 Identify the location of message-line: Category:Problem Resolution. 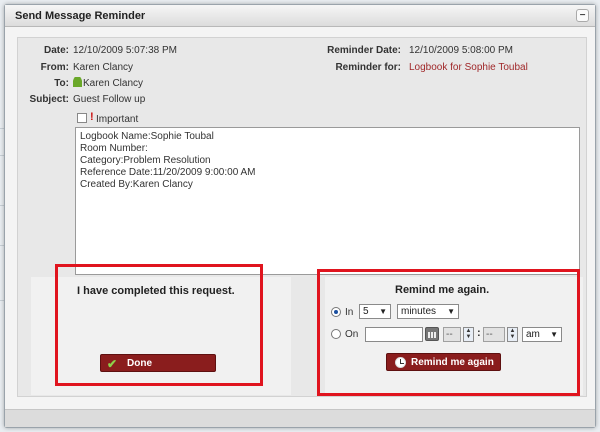
(145, 160).